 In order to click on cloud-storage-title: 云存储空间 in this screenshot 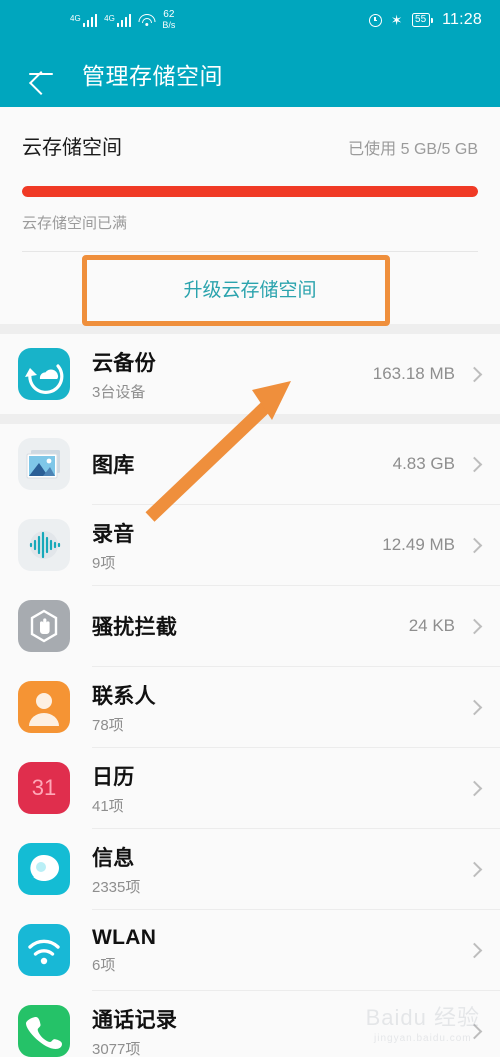, I will do `click(72, 148)`.